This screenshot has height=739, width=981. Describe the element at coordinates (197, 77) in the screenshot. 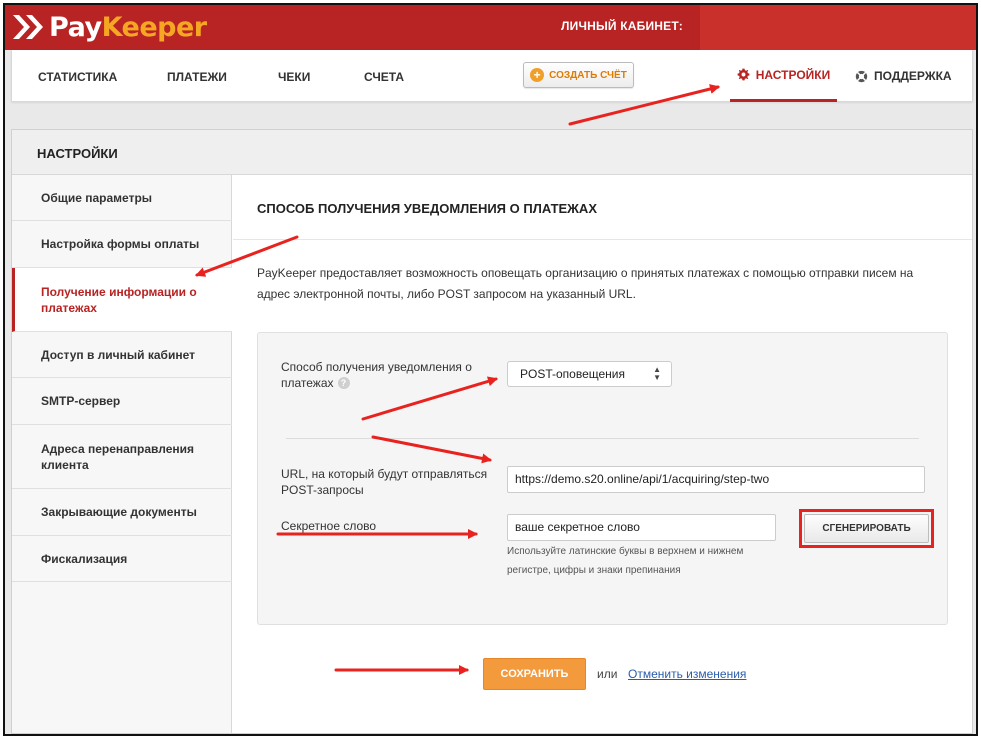

I see `nav-payments: ПЛАТЕЖИ` at that location.